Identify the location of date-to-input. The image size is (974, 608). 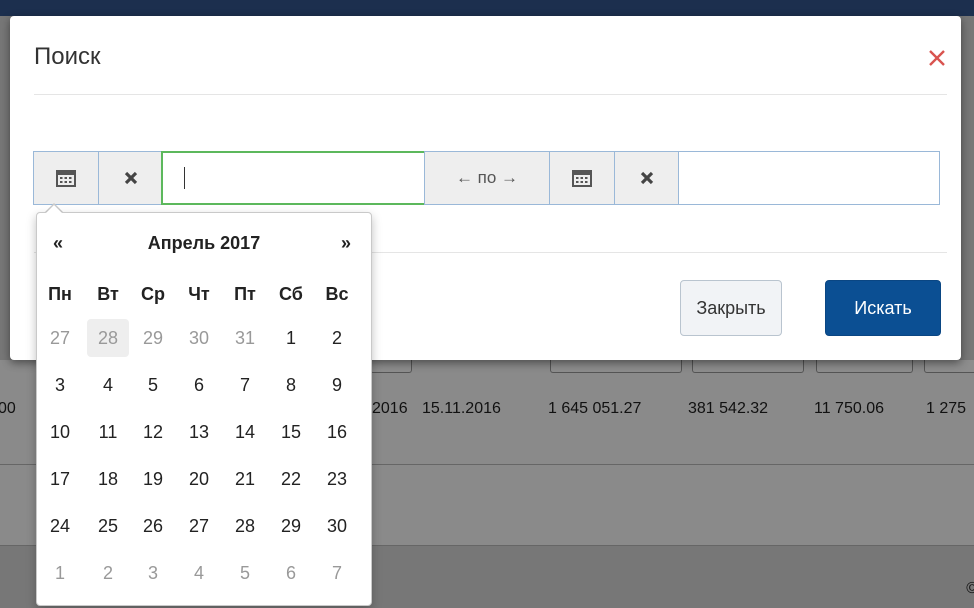
(809, 178).